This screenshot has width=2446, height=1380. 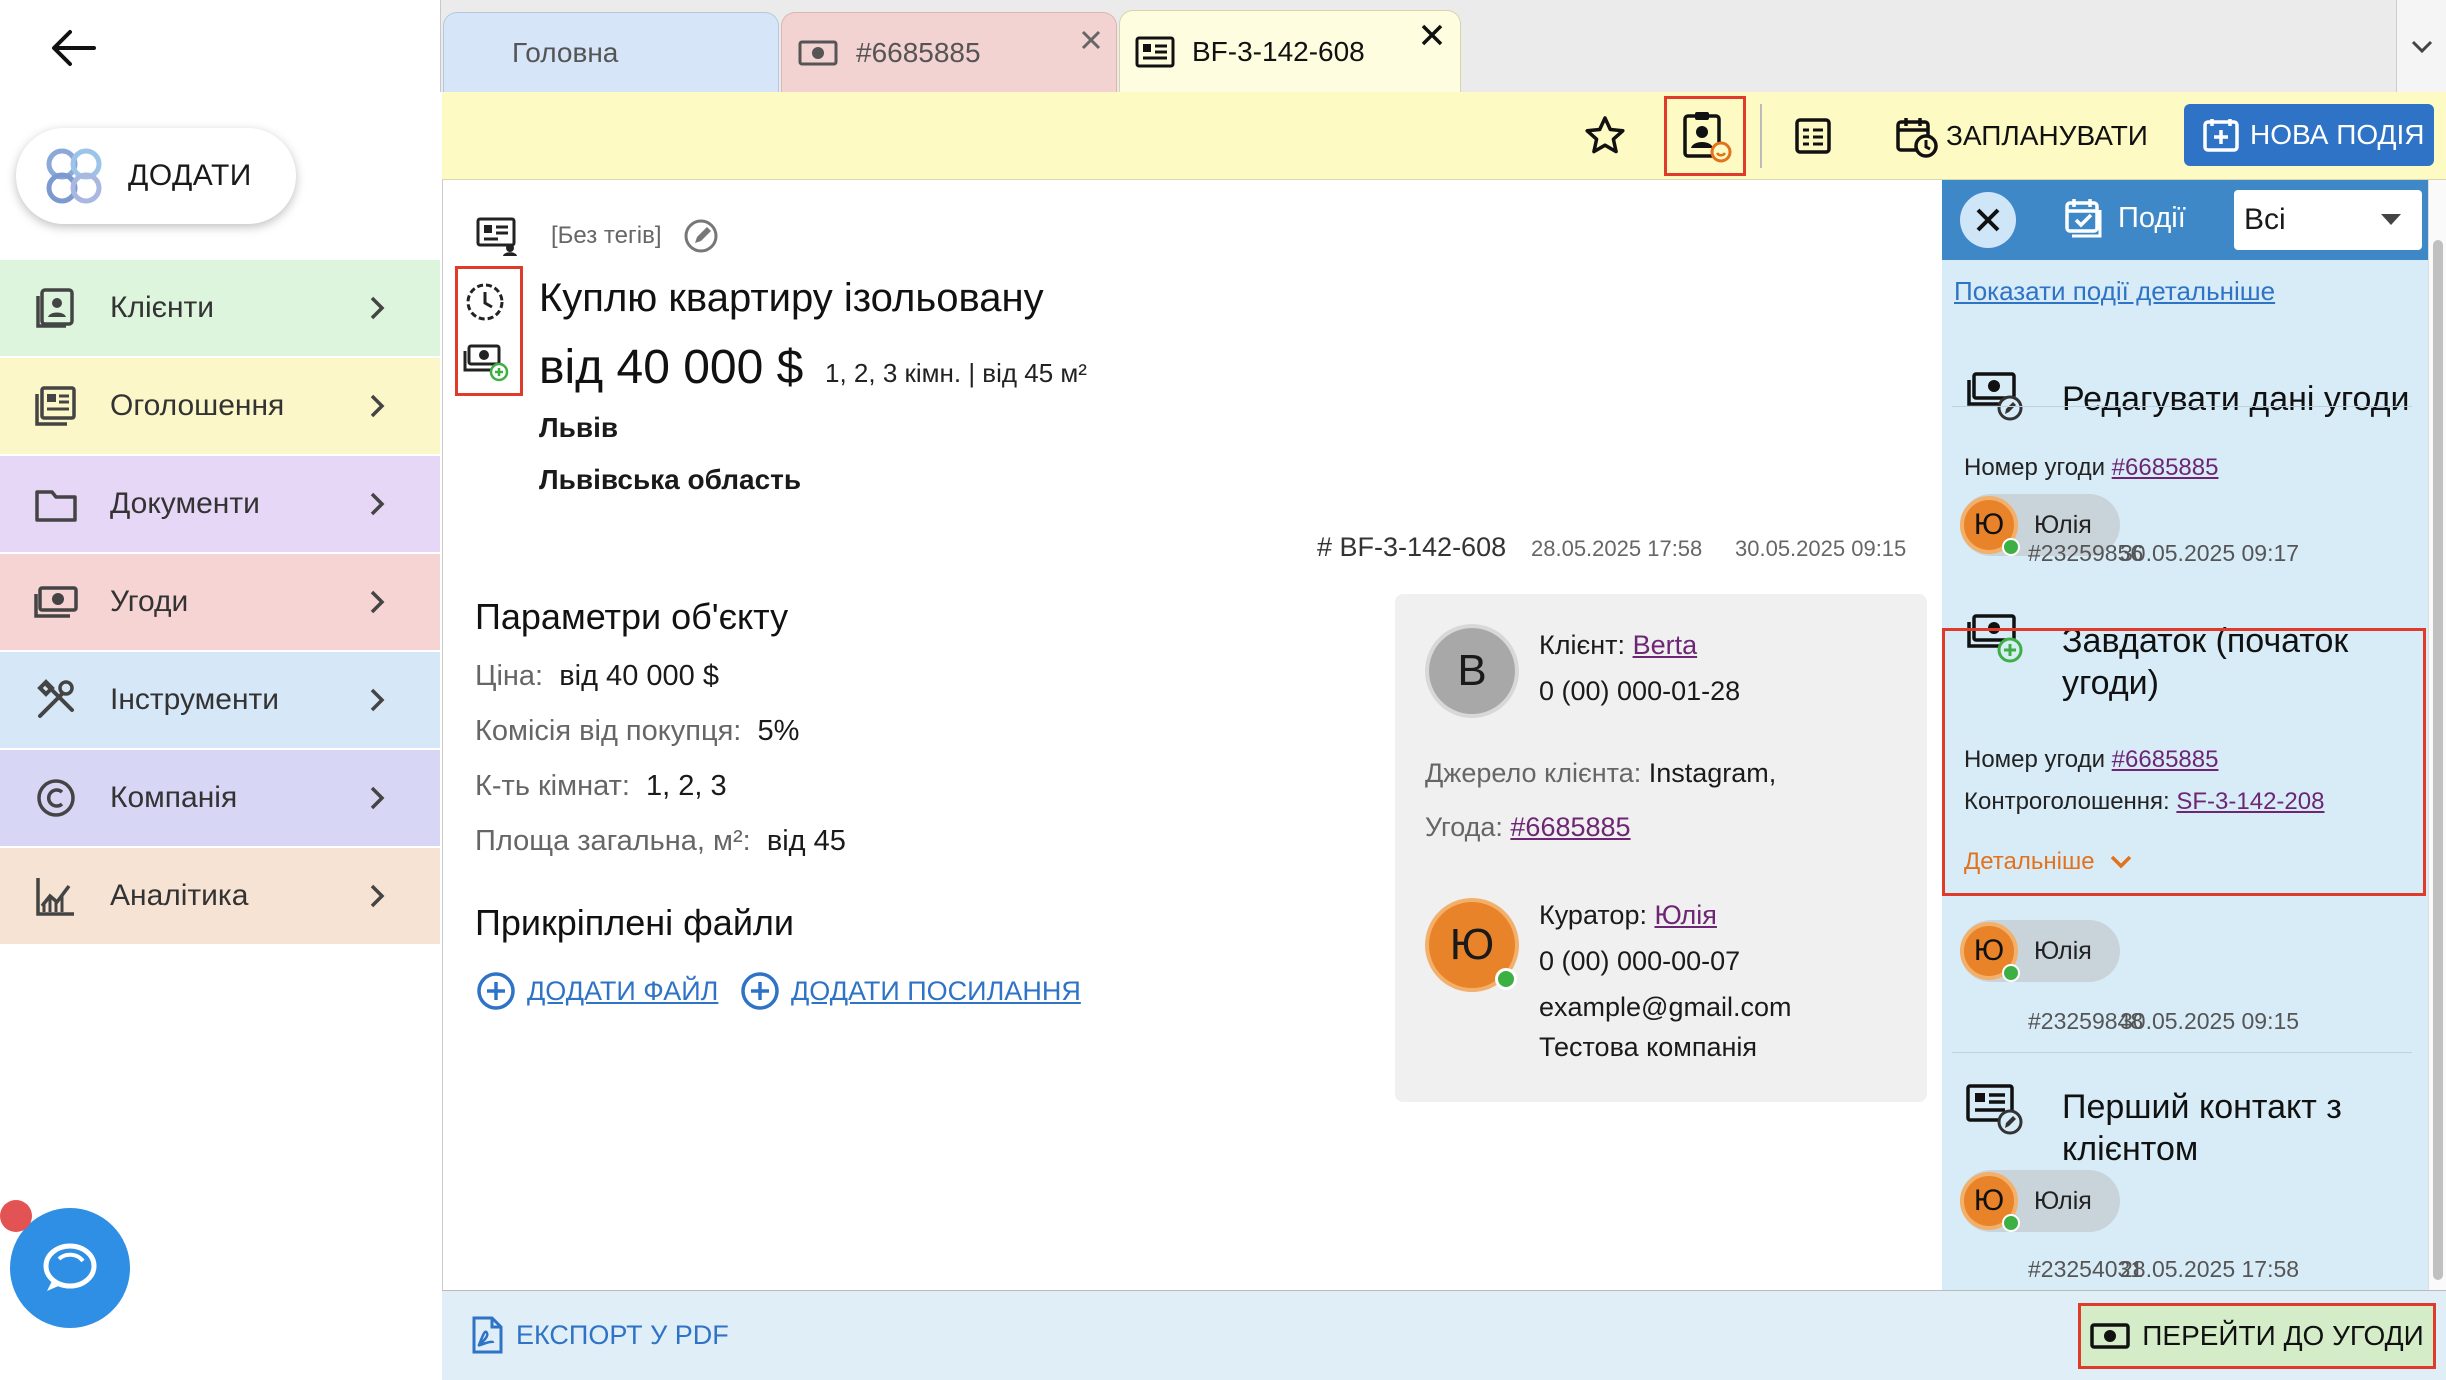 I want to click on client-name-link: Berta, so click(x=1665, y=645).